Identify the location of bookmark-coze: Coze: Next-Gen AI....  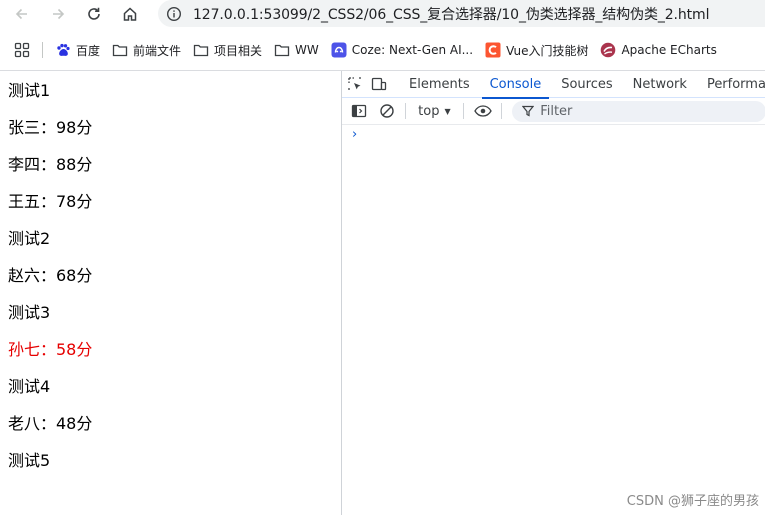
(402, 50).